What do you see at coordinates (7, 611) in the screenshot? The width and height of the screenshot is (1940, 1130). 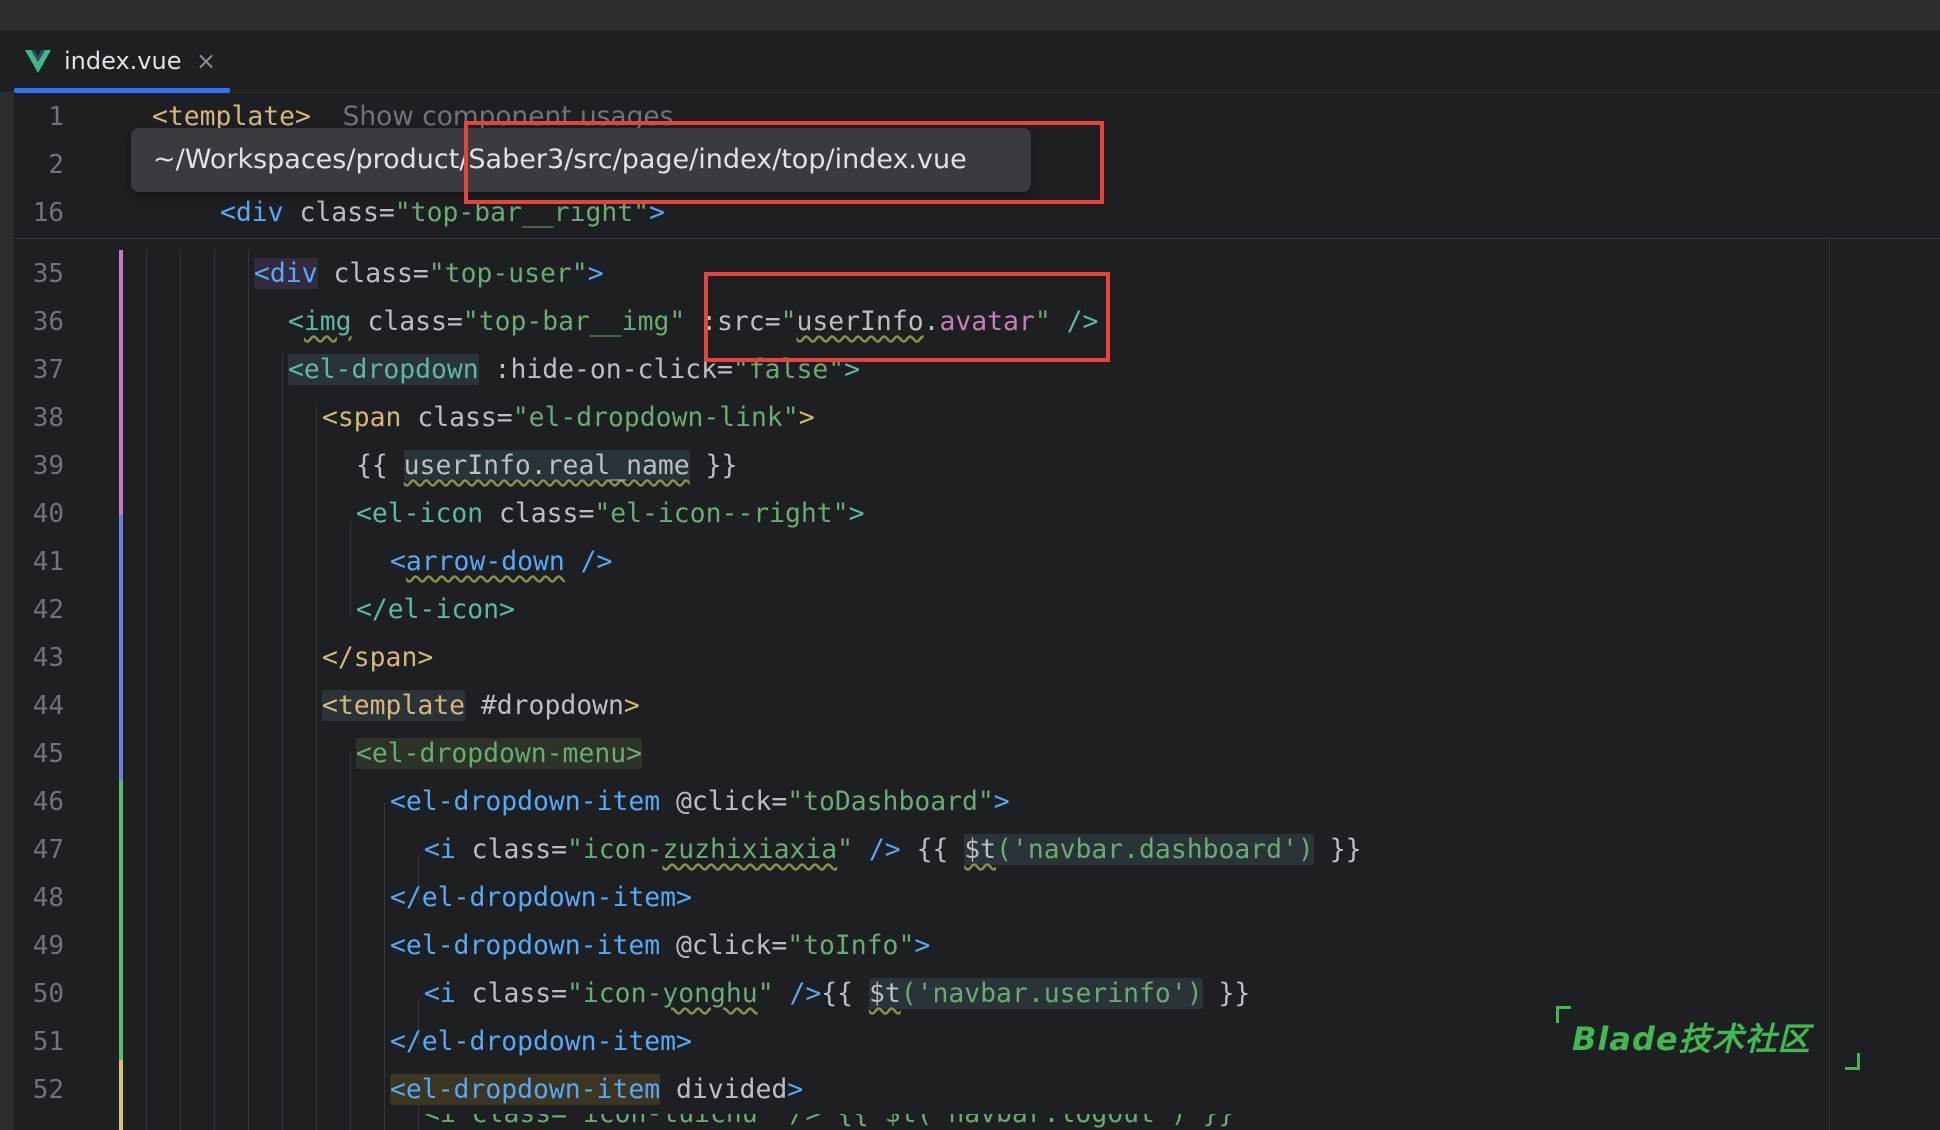 I see `left-tool-strip` at bounding box center [7, 611].